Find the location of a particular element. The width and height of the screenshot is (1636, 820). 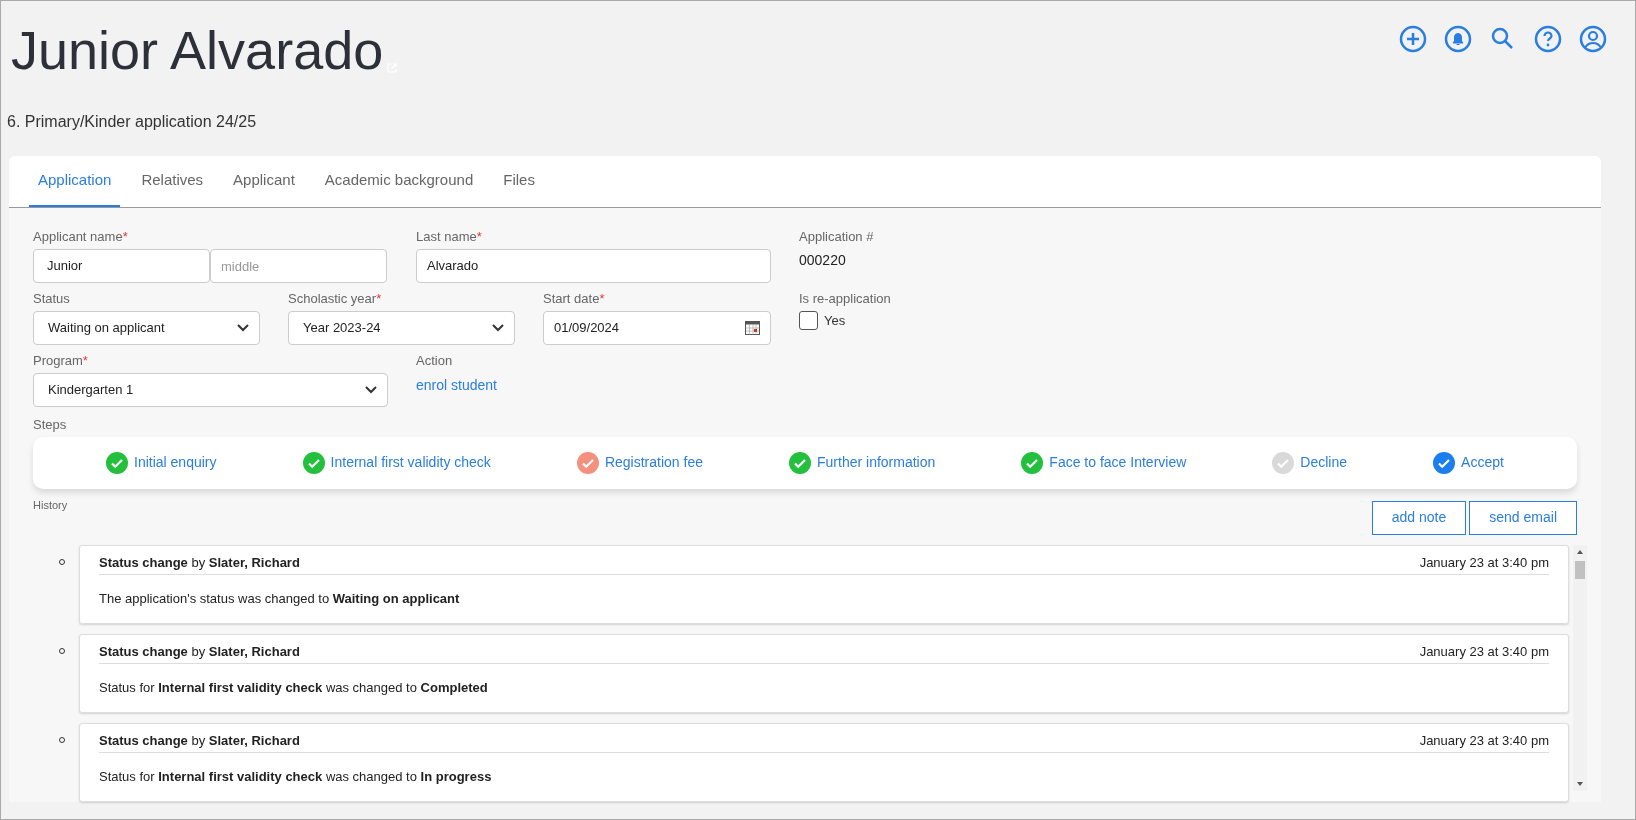

history-button: send email is located at coordinates (1523, 517).